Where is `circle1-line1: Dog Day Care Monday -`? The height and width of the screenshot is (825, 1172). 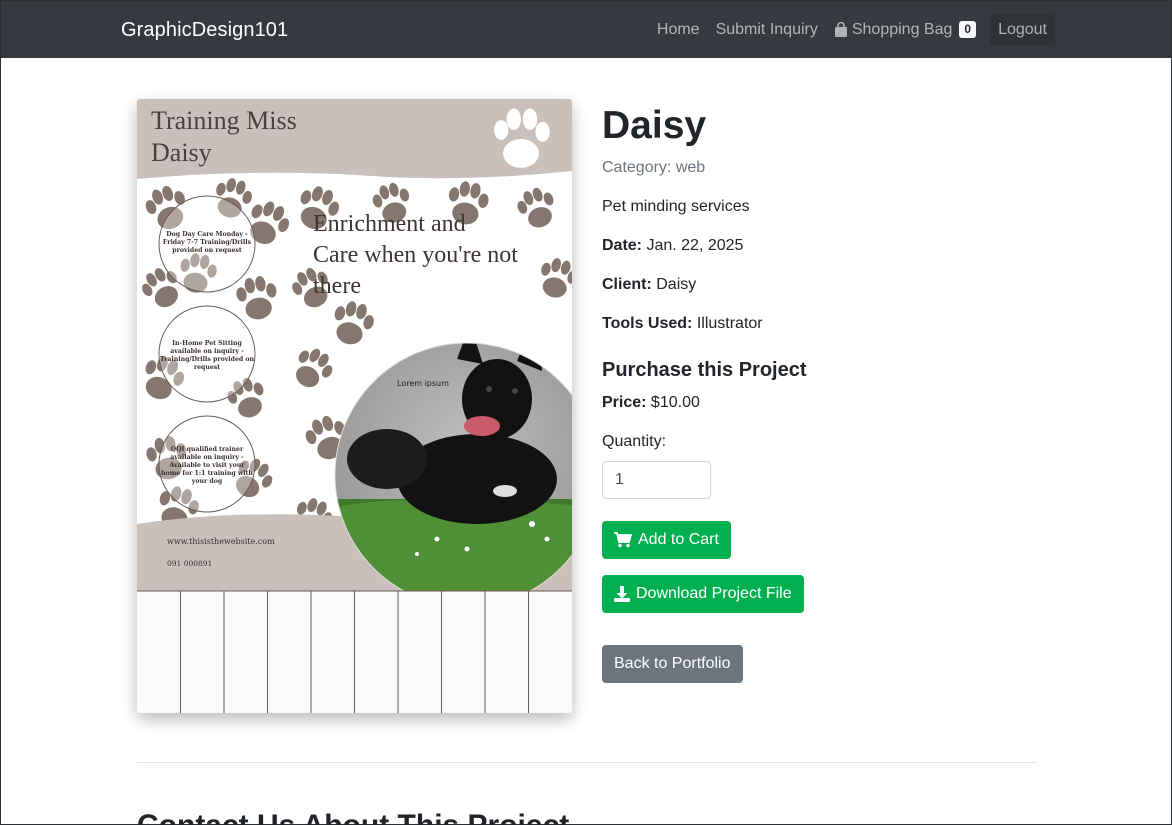
circle1-line1: Dog Day Care Monday - is located at coordinates (207, 234).